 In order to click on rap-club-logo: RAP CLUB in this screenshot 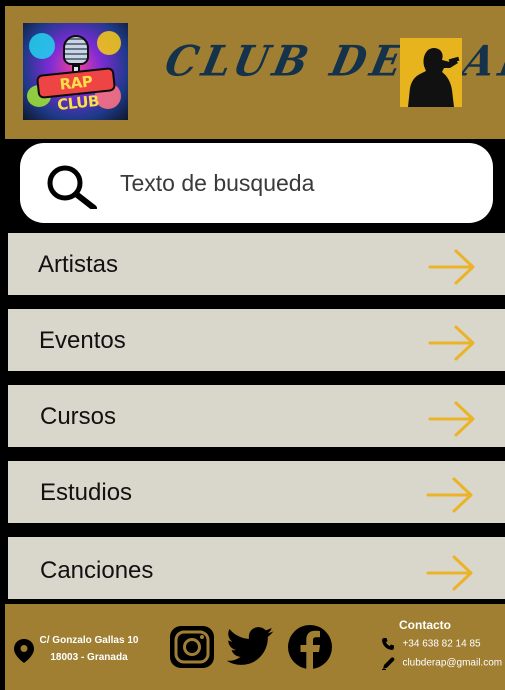, I will do `click(75, 71)`.